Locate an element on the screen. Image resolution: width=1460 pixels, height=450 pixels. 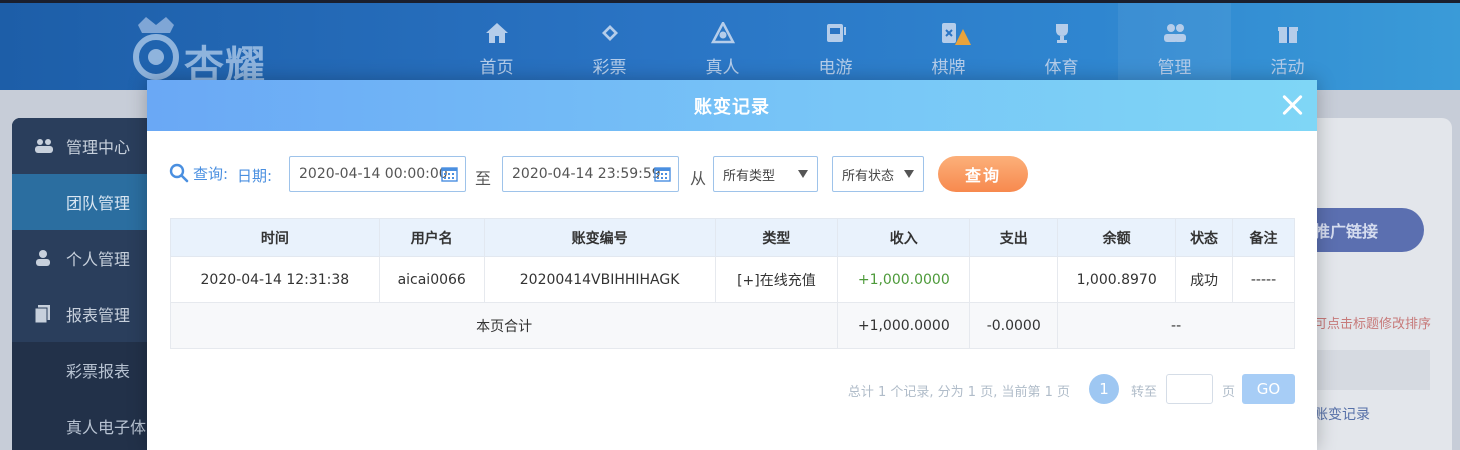
col-header-status: 状态 is located at coordinates (1204, 237).